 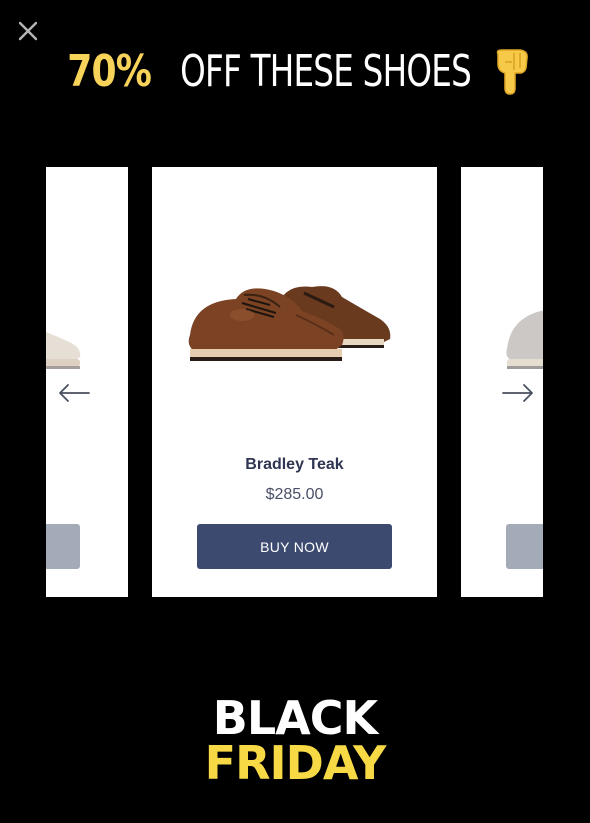 What do you see at coordinates (294, 494) in the screenshot?
I see `product-price: $285.00` at bounding box center [294, 494].